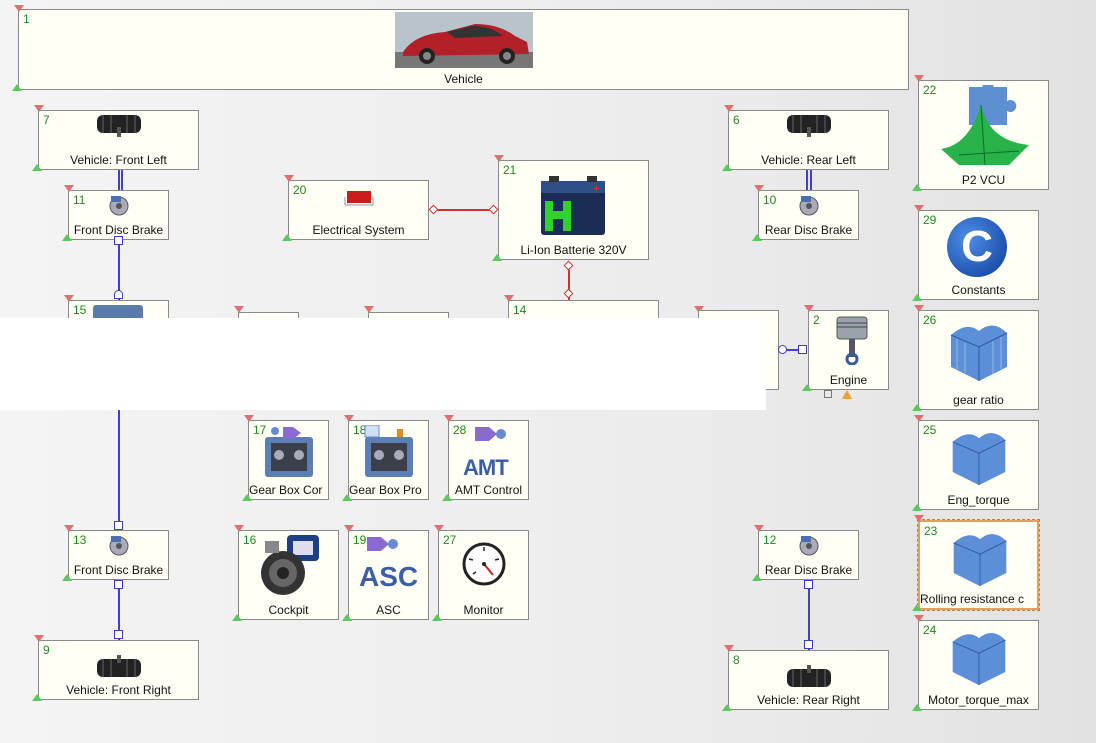 This screenshot has width=1096, height=743. I want to click on block-amt-control: 28 AMT AMT Control, so click(488, 460).